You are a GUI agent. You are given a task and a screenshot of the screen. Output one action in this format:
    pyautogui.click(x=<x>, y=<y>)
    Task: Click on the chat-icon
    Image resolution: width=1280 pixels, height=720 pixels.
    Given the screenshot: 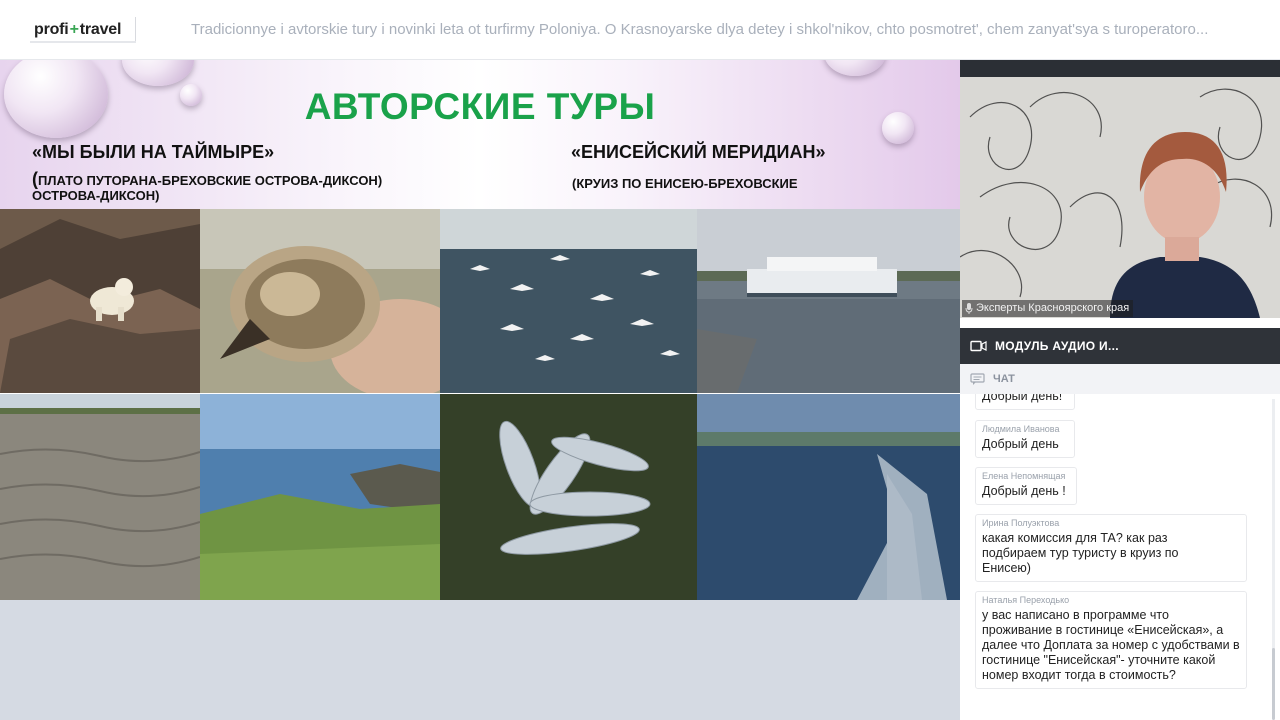 What is the action you would take?
    pyautogui.click(x=977, y=378)
    